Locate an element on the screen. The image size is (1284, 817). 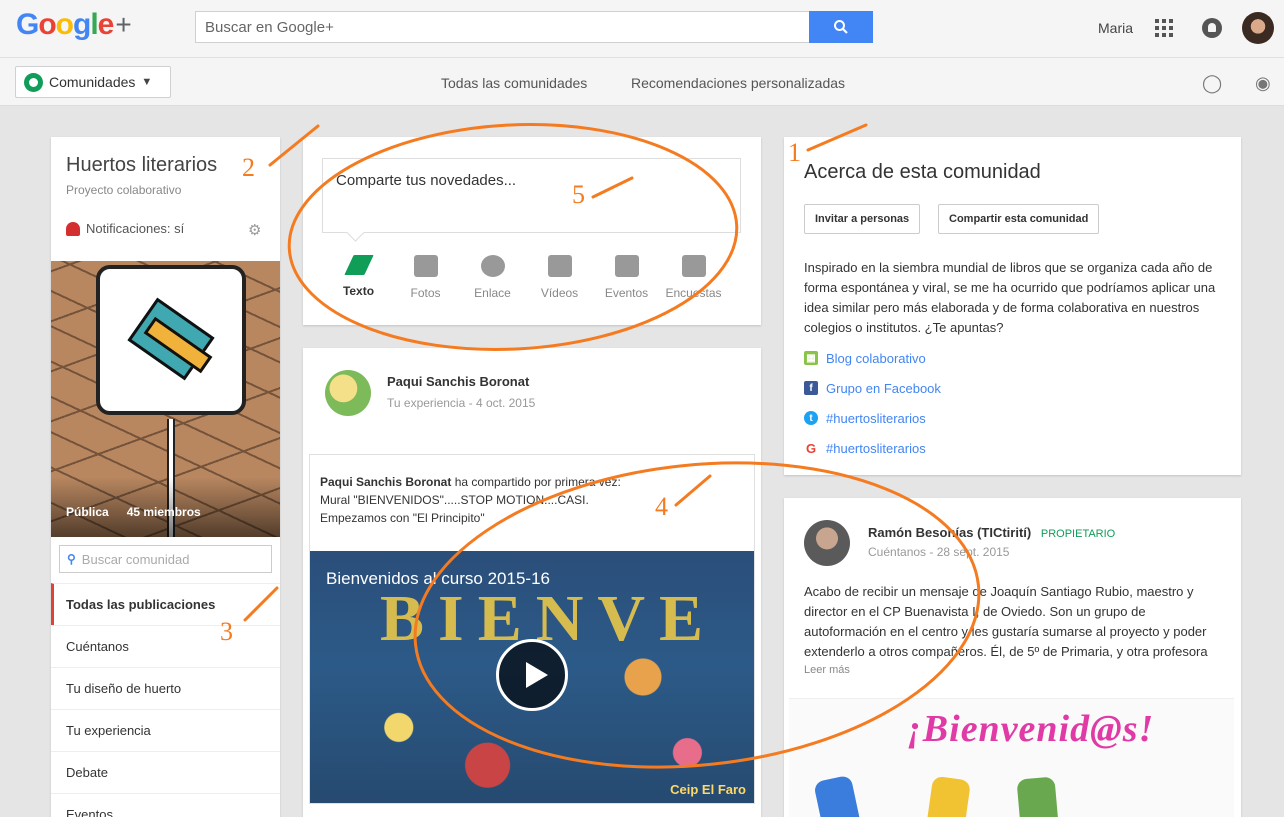
invite-button: Invitar a personas is located at coordinates (862, 219).